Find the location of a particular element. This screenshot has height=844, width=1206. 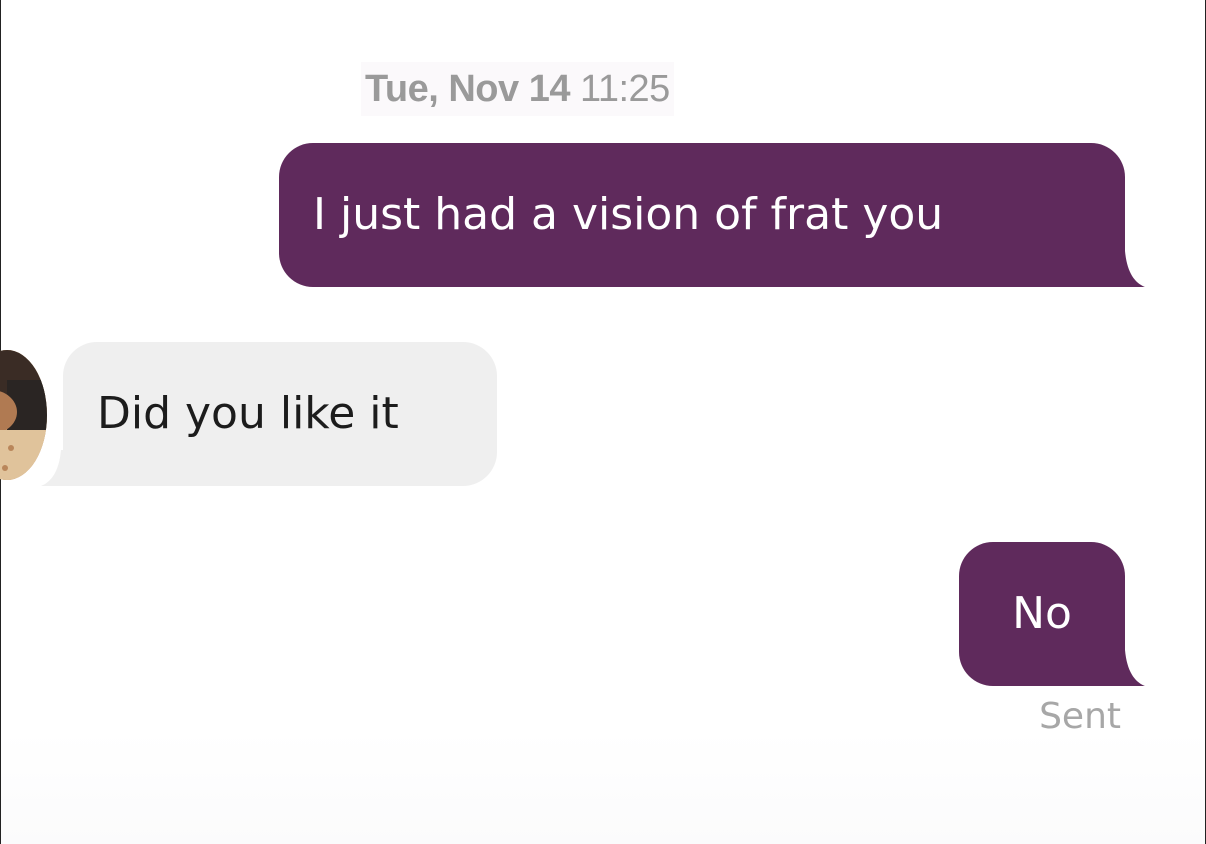

user-avatar-icon is located at coordinates (23, 415).